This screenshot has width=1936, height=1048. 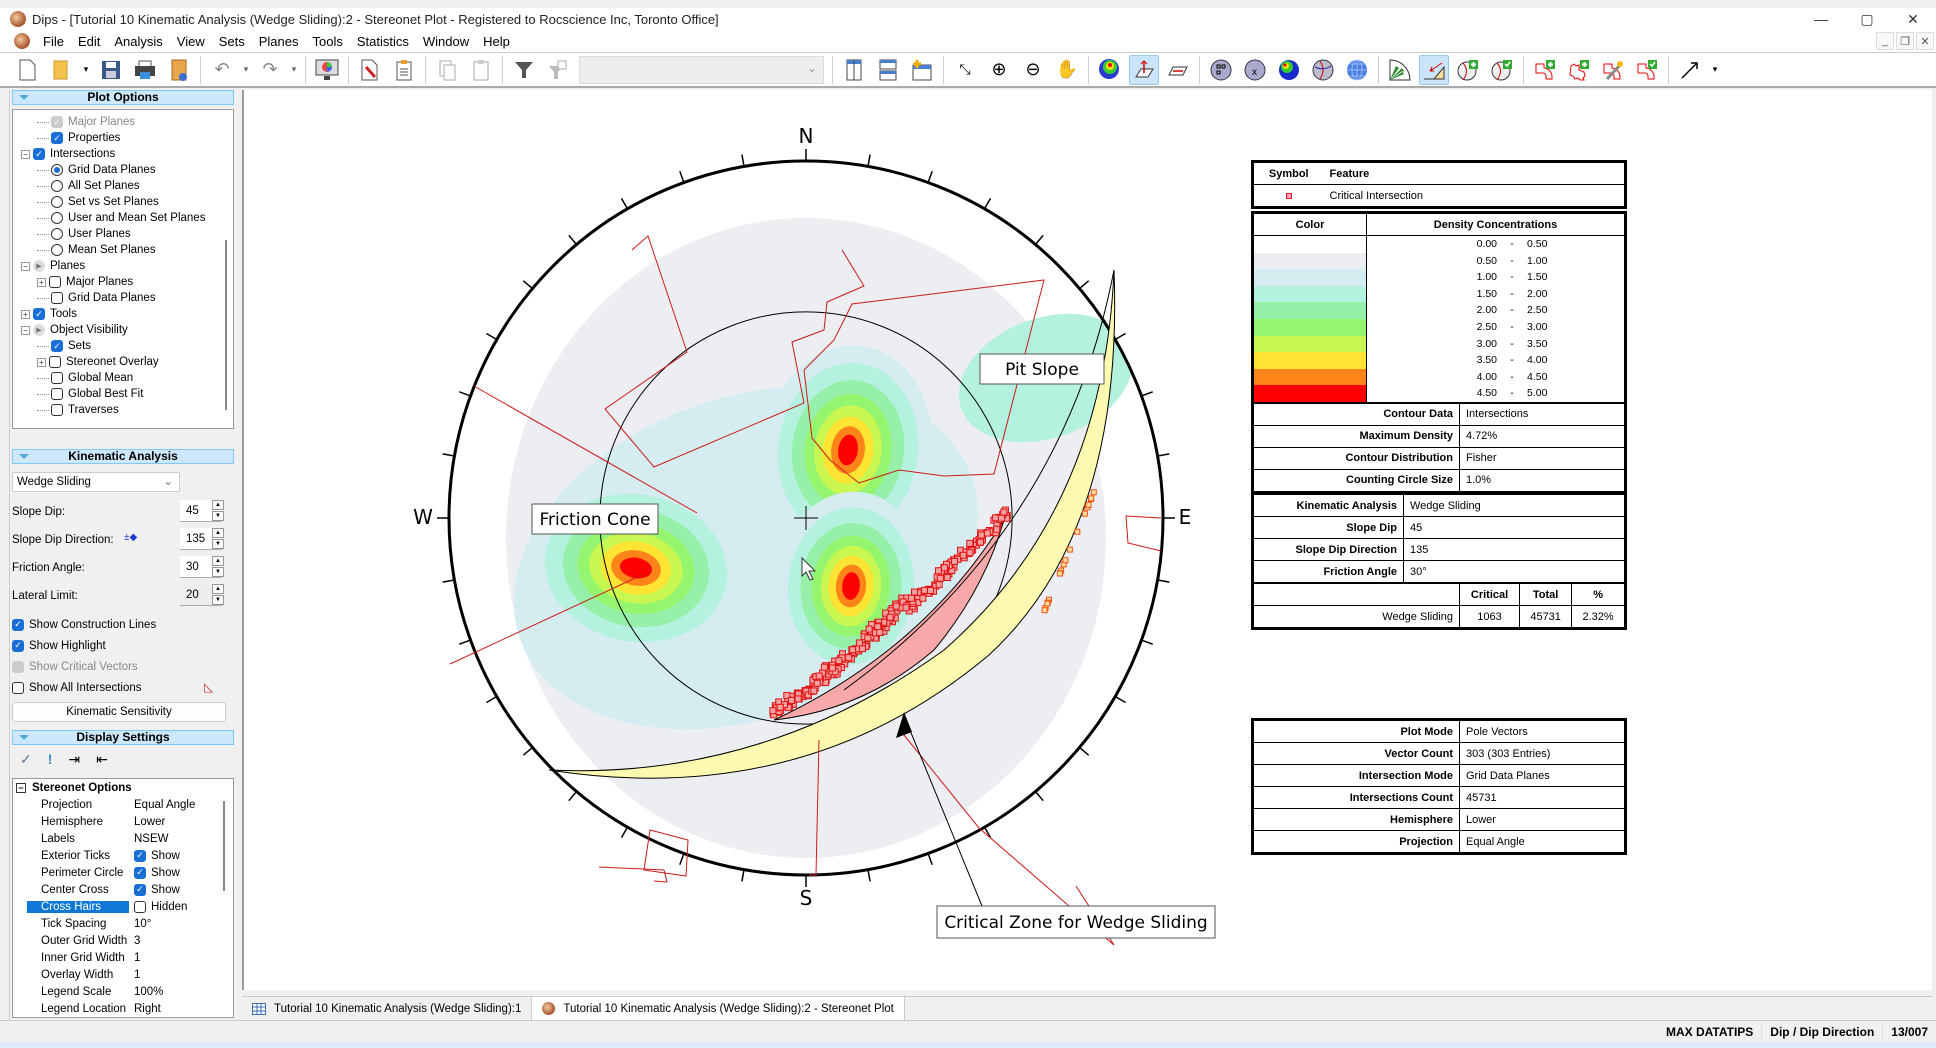 I want to click on kinematic-check: ✓ Show Construction Lines, so click(x=123, y=624).